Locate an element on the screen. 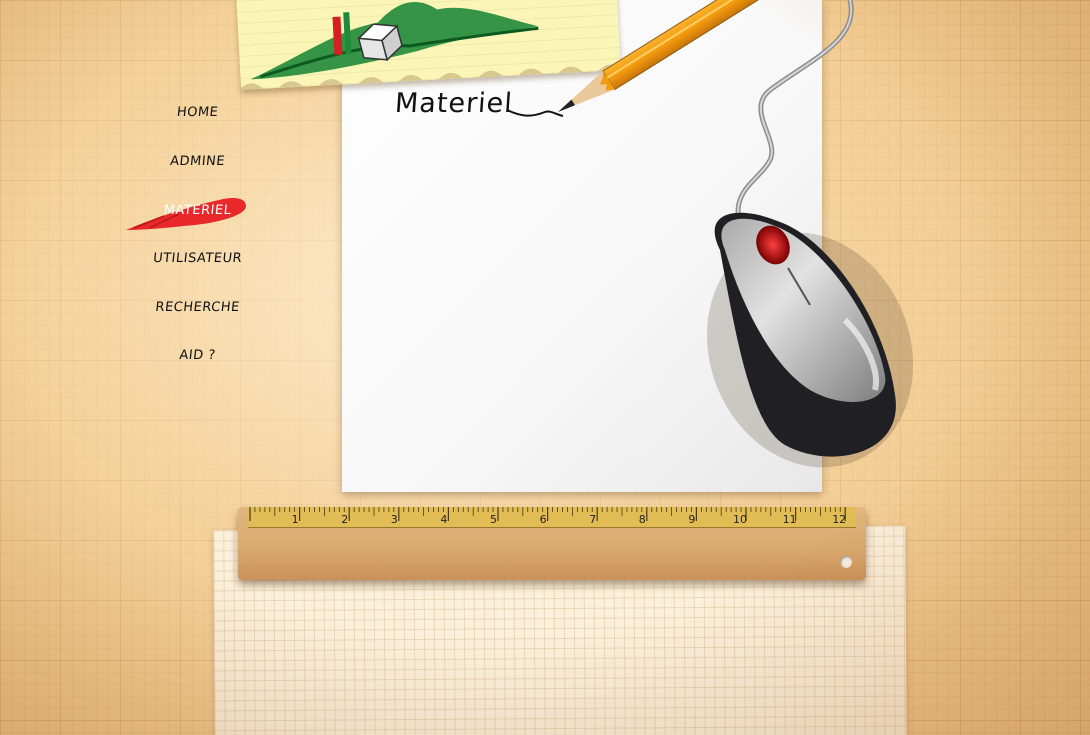 This screenshot has width=1090, height=735. ruler-number: 9 is located at coordinates (692, 519).